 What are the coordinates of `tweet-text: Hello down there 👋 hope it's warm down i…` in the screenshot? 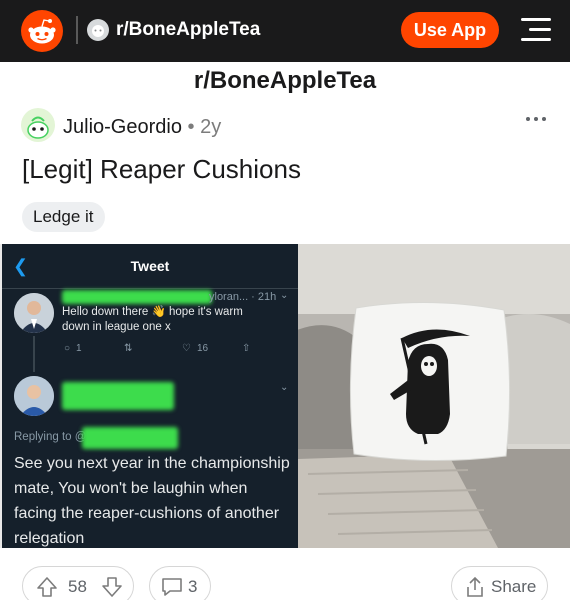 It's located at (152, 319).